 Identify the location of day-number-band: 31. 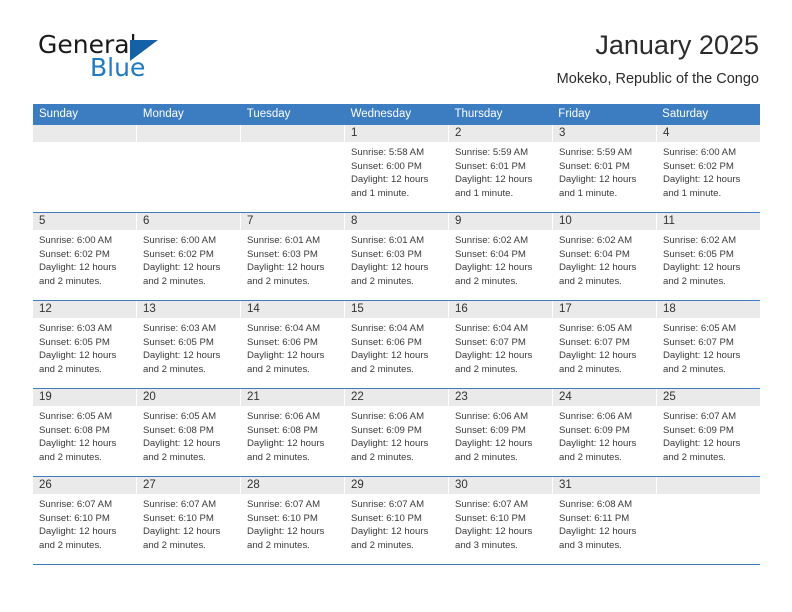
(604, 485).